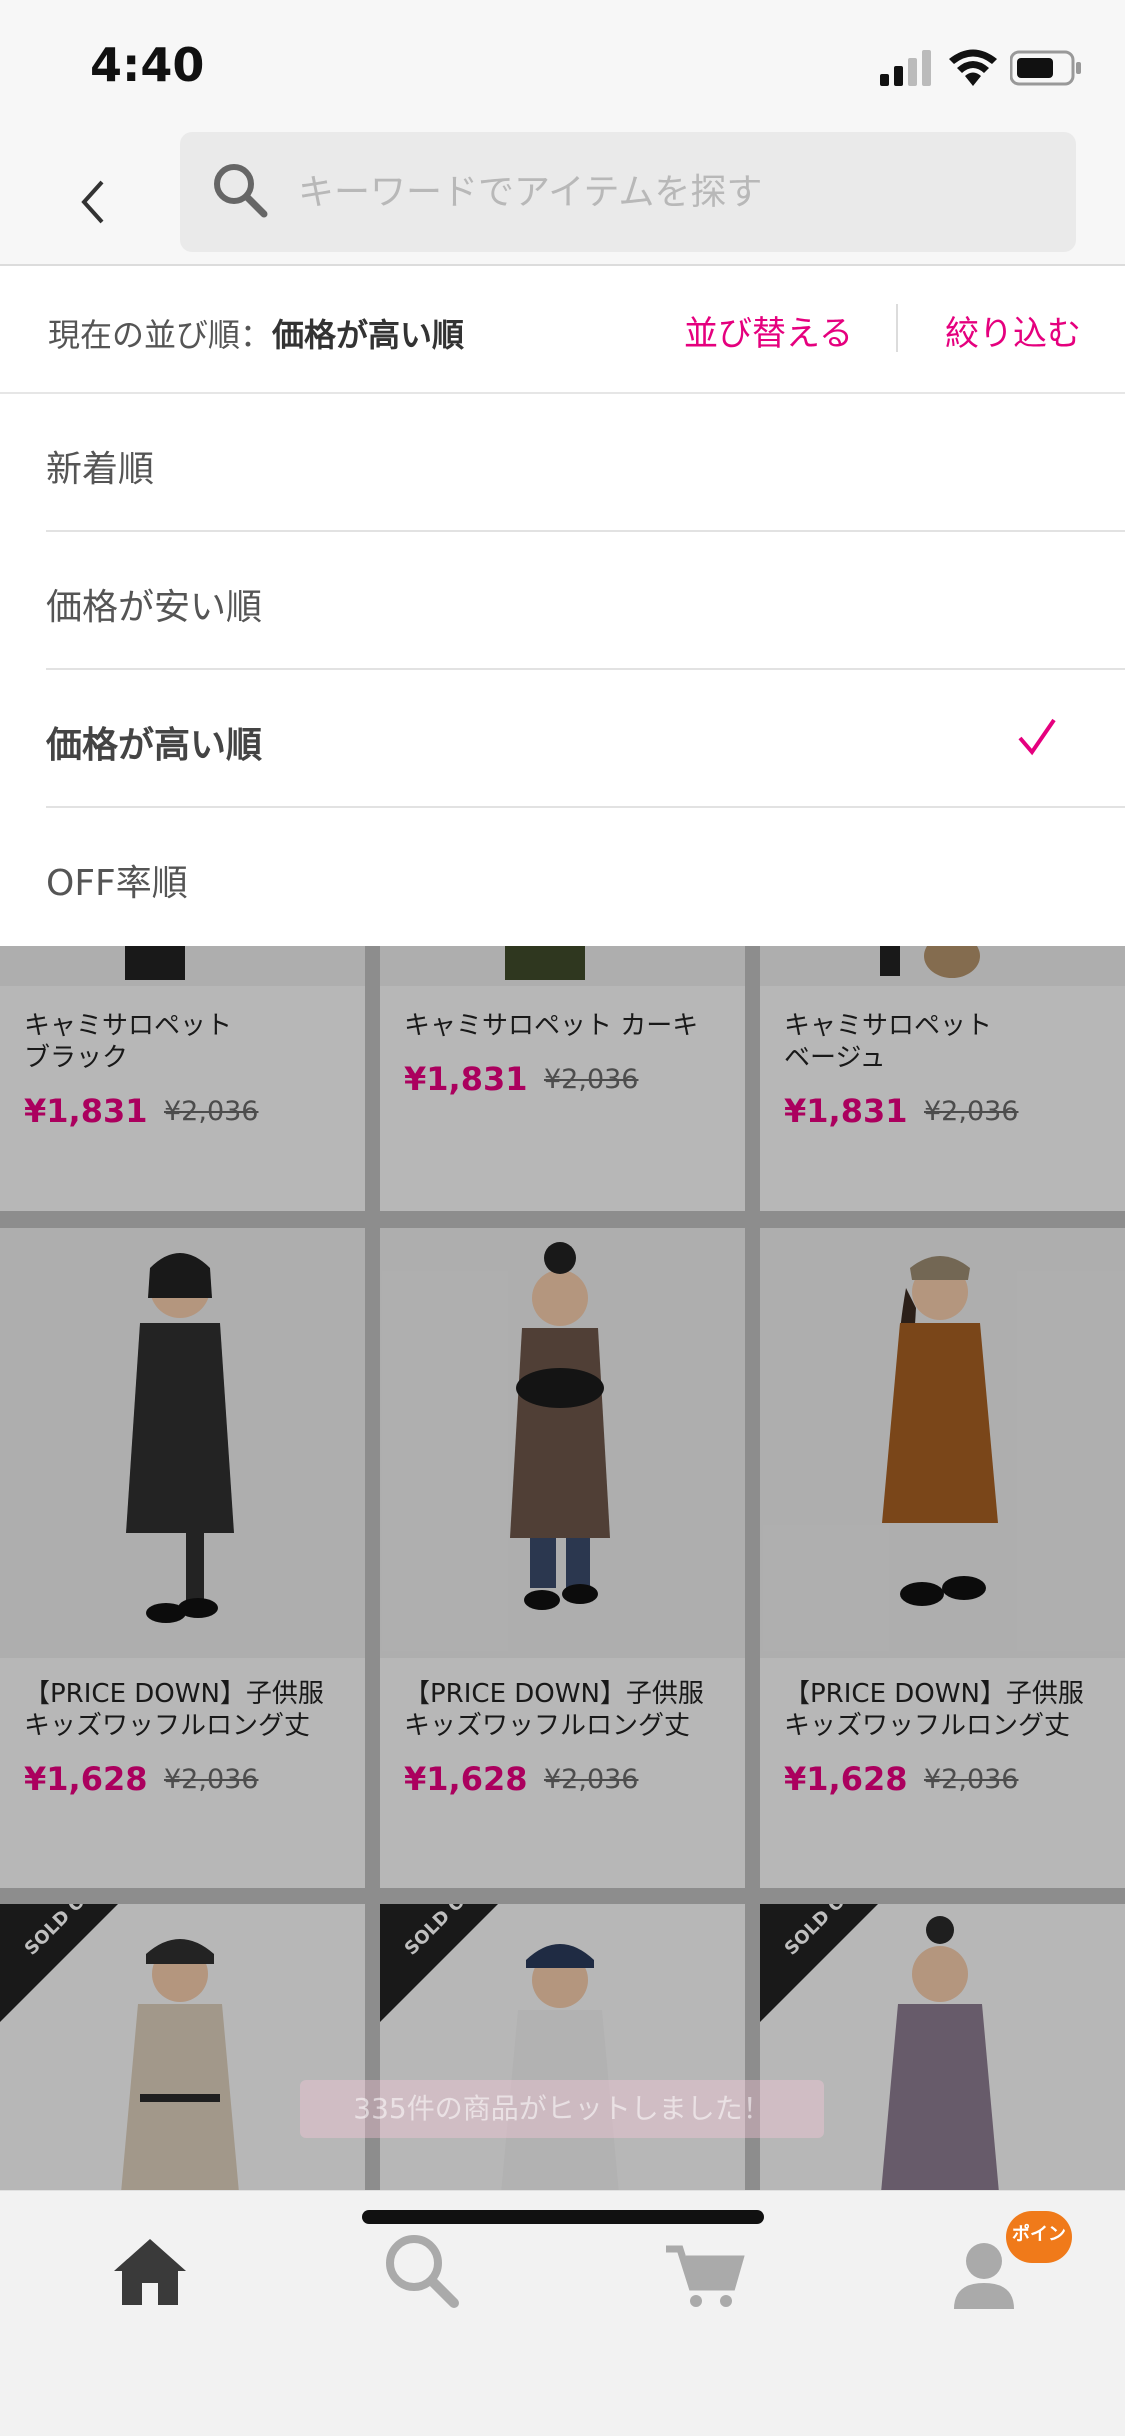 This screenshot has height=2436, width=1125. I want to click on search-box, so click(628, 192).